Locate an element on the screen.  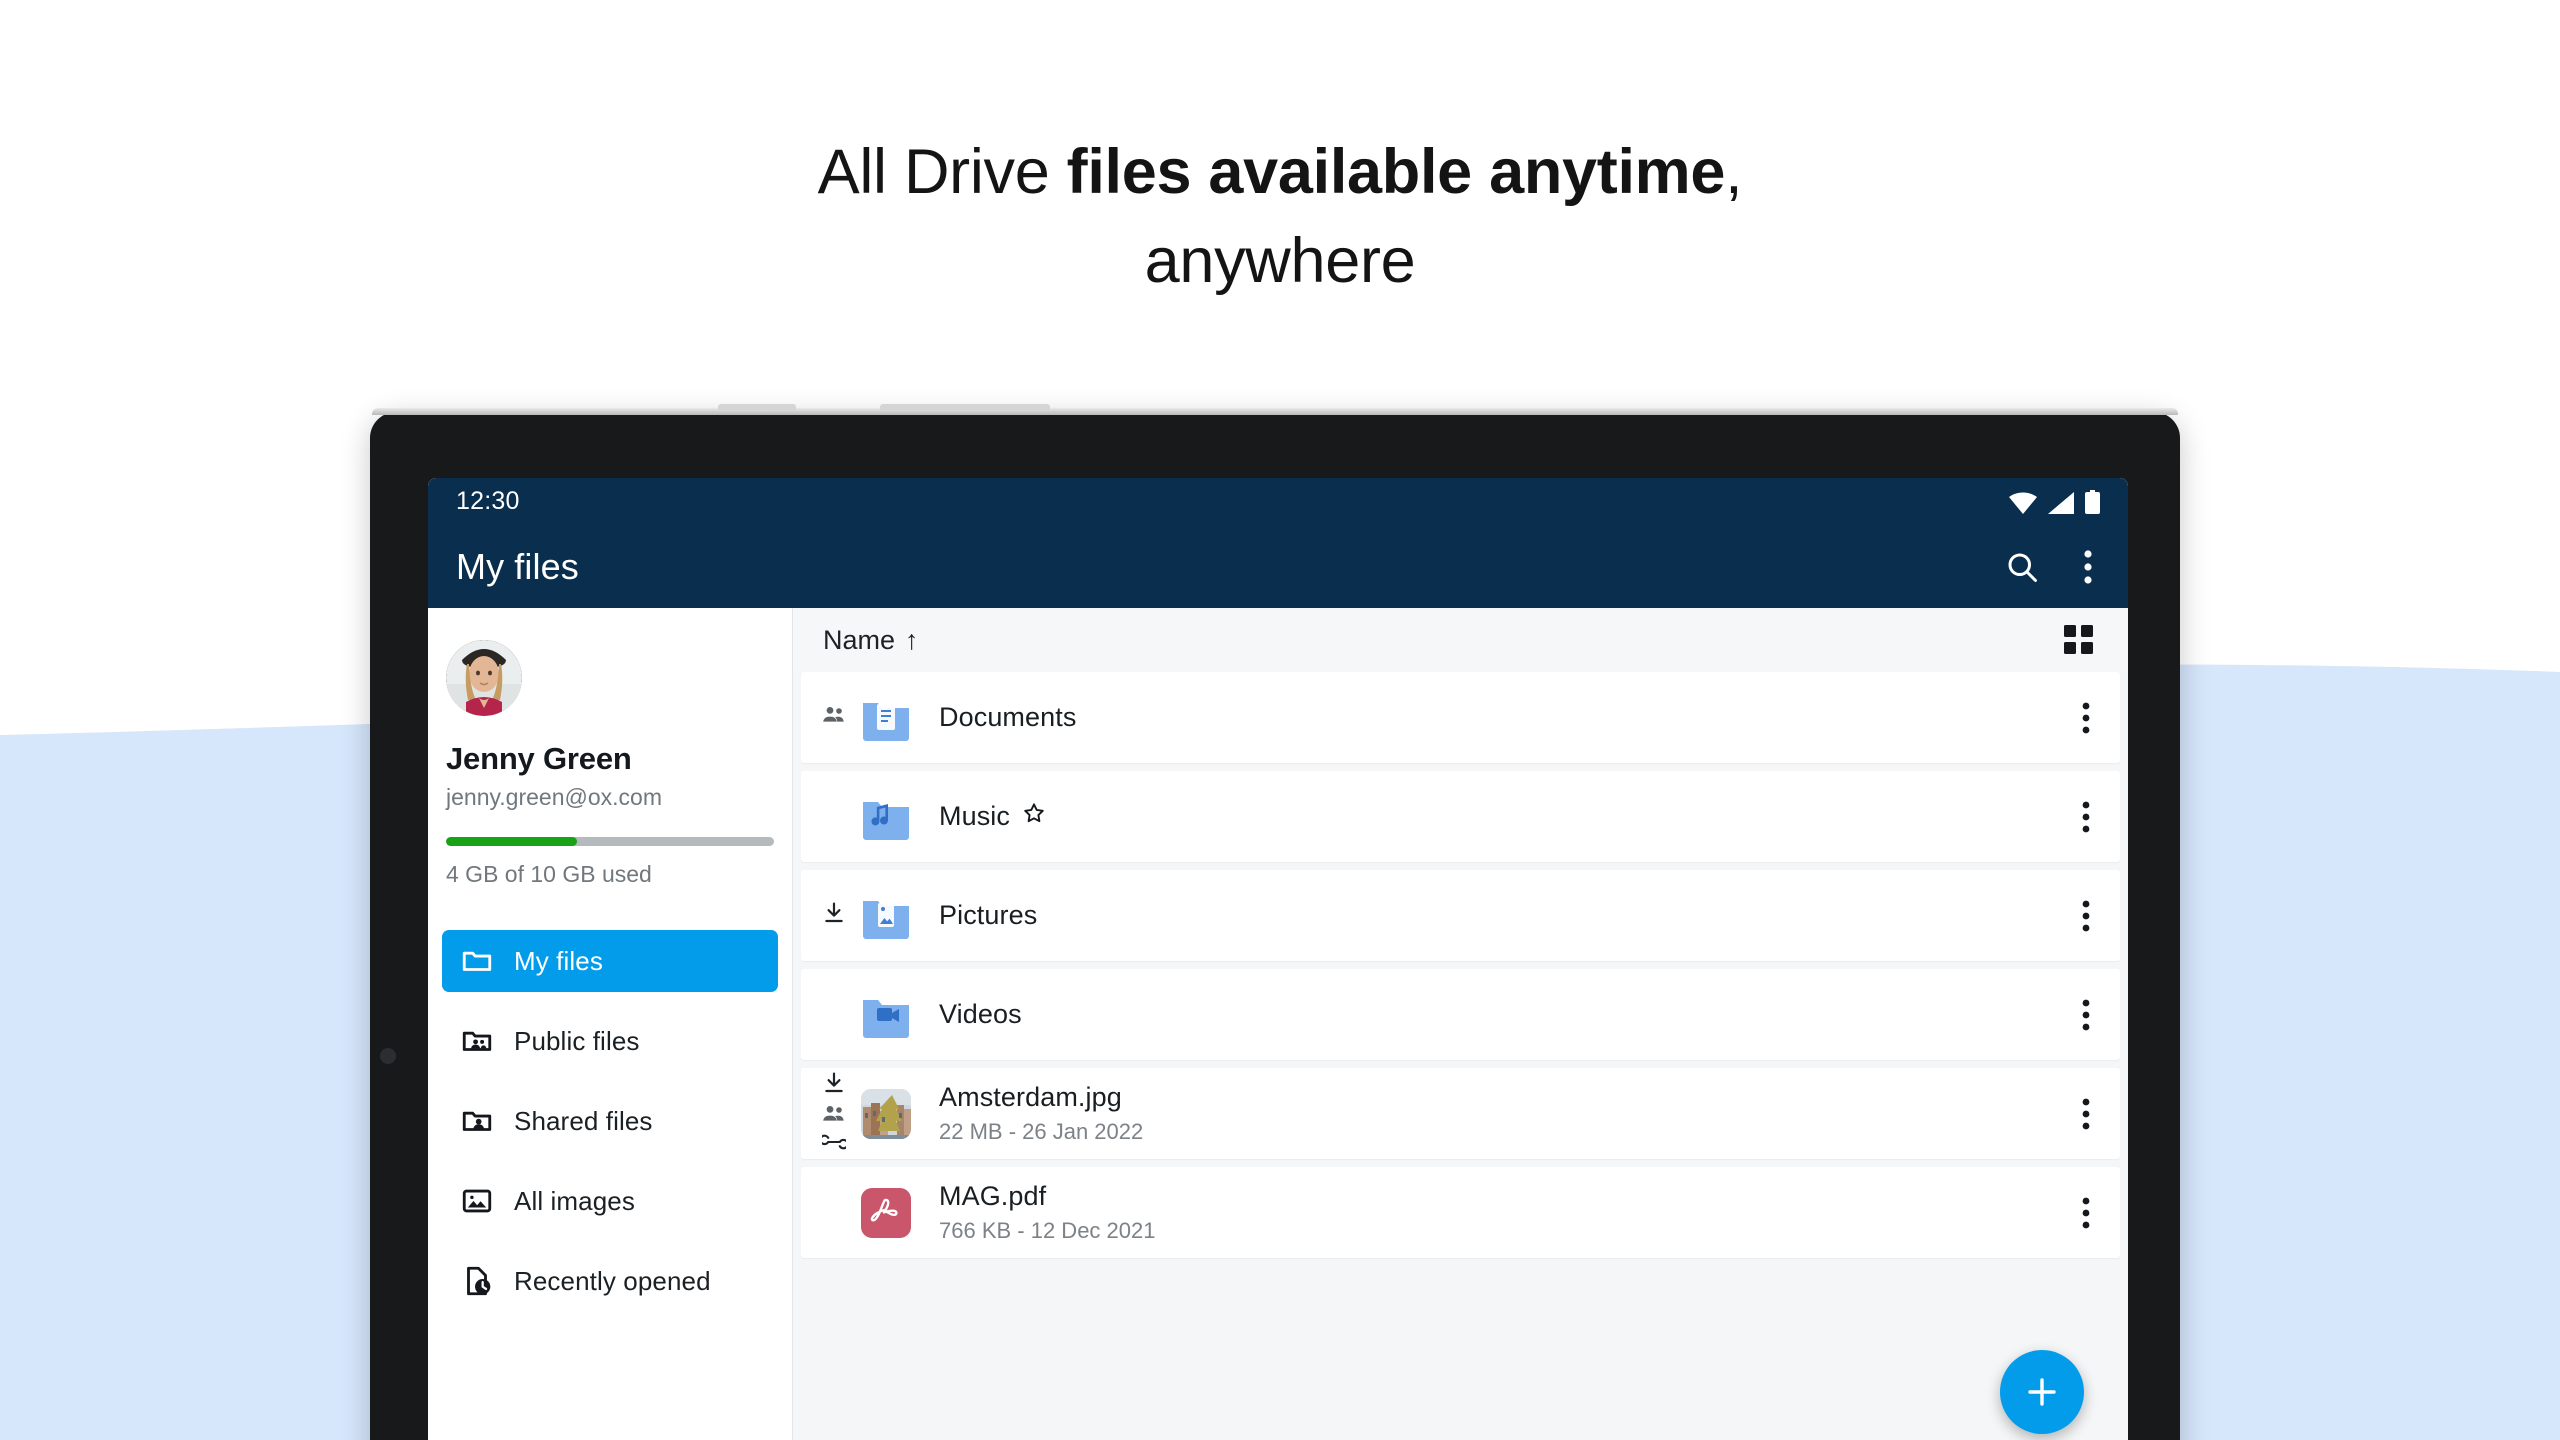
folder-shared-icon is located at coordinates (480, 1121).